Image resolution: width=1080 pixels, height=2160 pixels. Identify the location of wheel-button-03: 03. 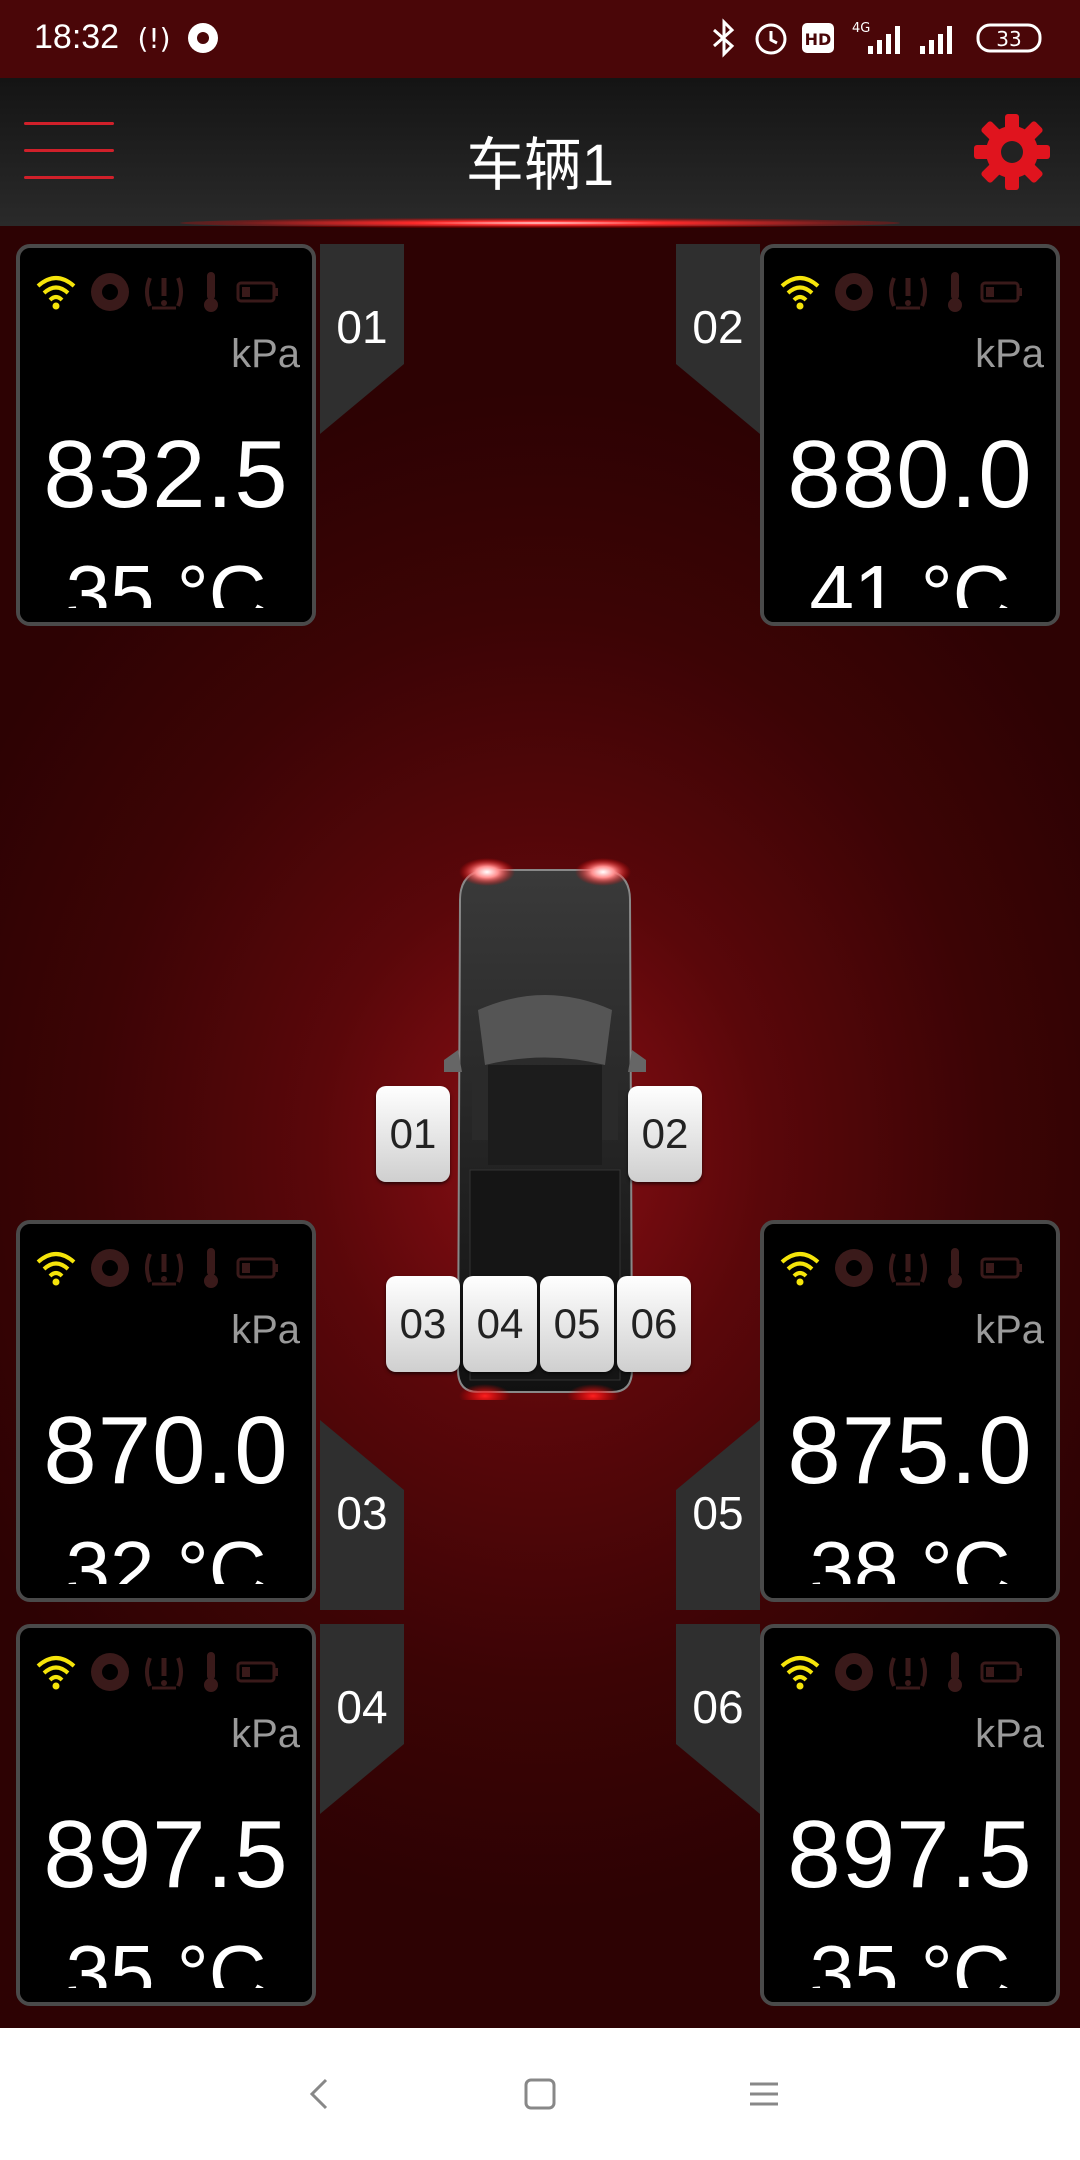
(423, 1324).